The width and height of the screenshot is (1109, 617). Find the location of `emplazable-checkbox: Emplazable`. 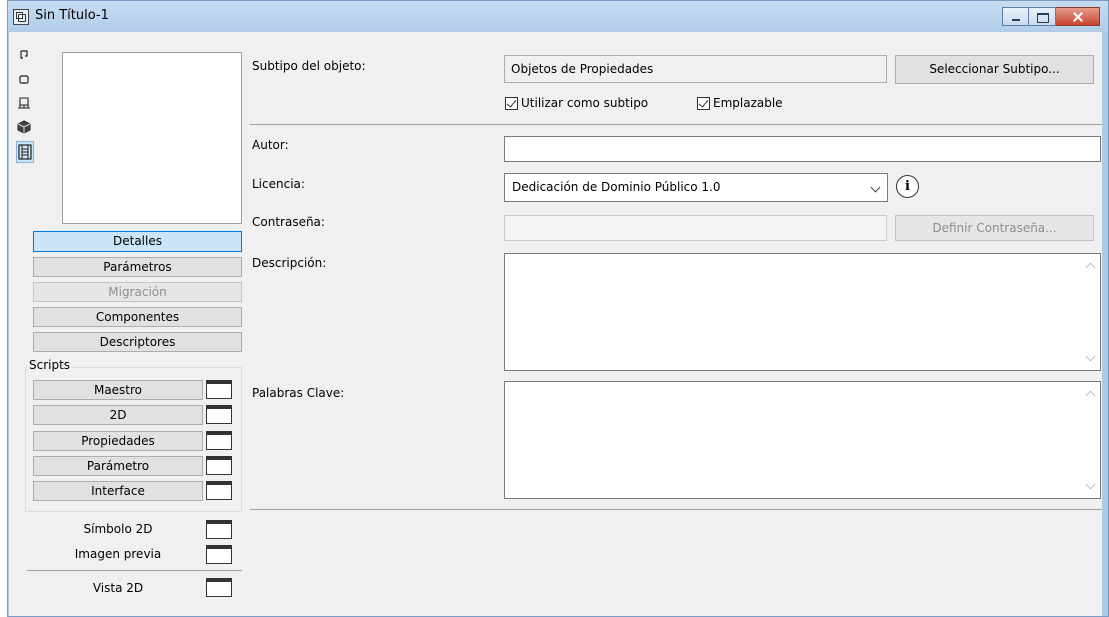

emplazable-checkbox: Emplazable is located at coordinates (740, 103).